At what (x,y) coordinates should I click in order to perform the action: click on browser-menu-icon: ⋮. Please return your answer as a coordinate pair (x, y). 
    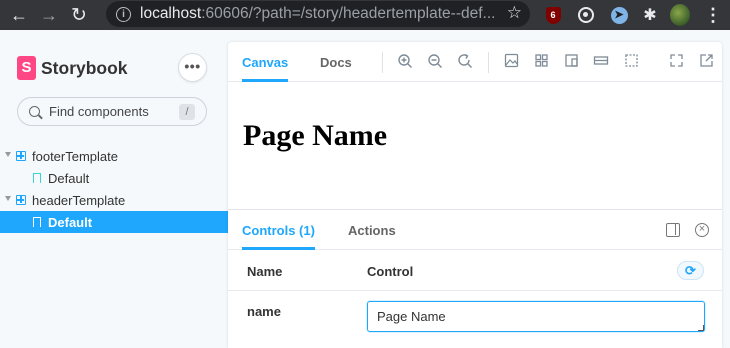
    Looking at the image, I should click on (713, 15).